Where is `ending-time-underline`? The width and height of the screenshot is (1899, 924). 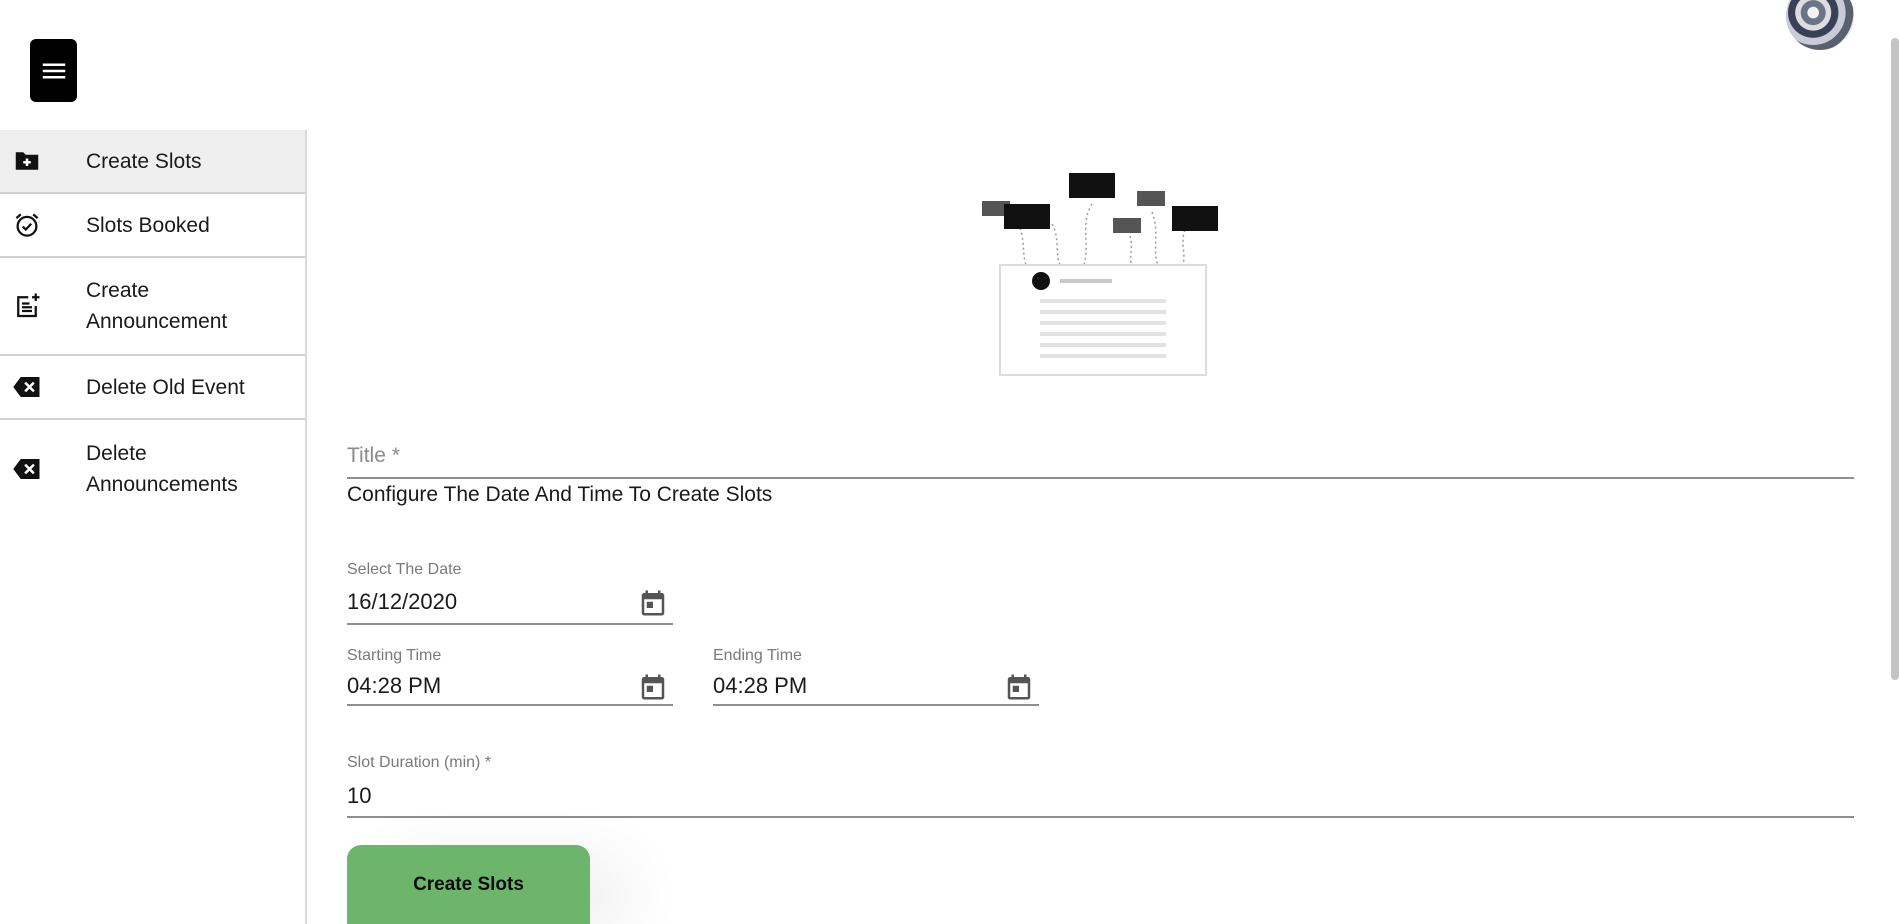
ending-time-underline is located at coordinates (876, 705).